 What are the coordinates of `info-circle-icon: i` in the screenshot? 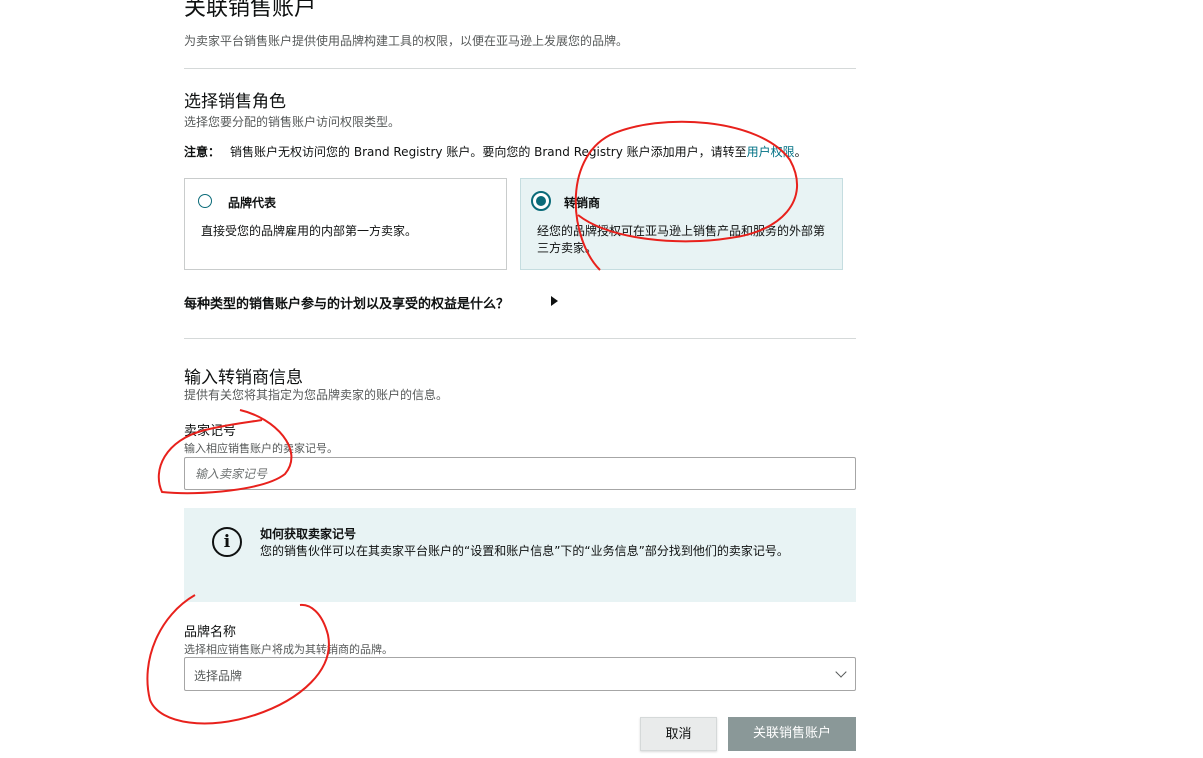 It's located at (227, 542).